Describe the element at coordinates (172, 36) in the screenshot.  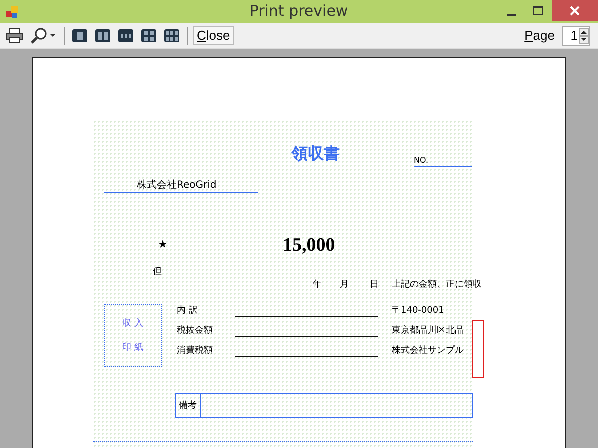
I see `six-pages-button` at that location.